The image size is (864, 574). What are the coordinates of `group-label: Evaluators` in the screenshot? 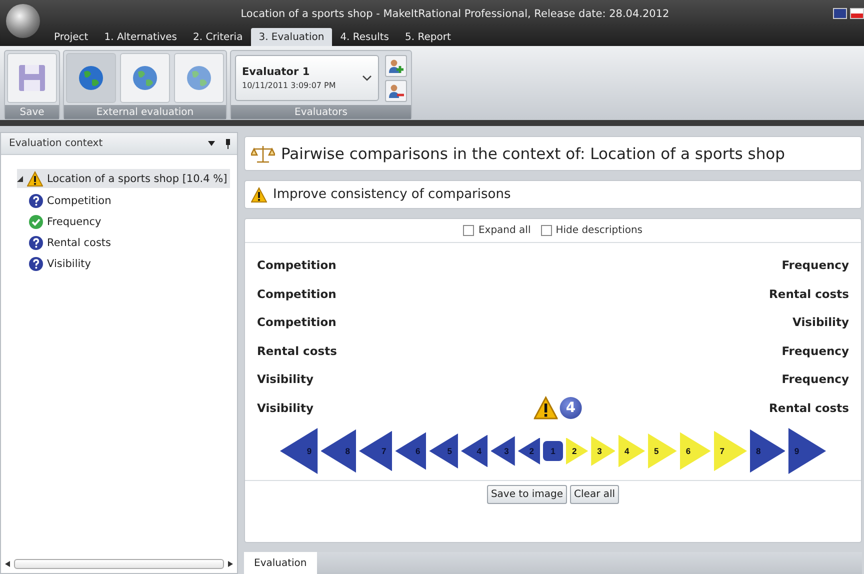 It's located at (321, 112).